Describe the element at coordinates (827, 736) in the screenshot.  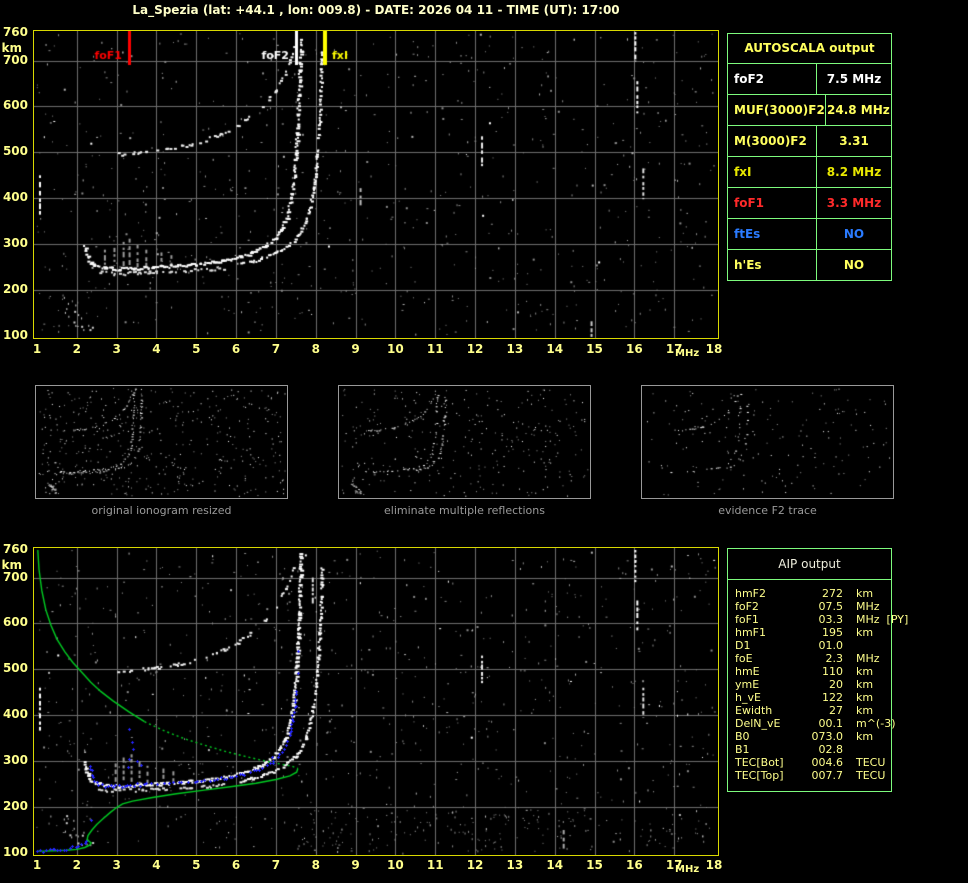
I see `aip-param-value: 073.0` at that location.